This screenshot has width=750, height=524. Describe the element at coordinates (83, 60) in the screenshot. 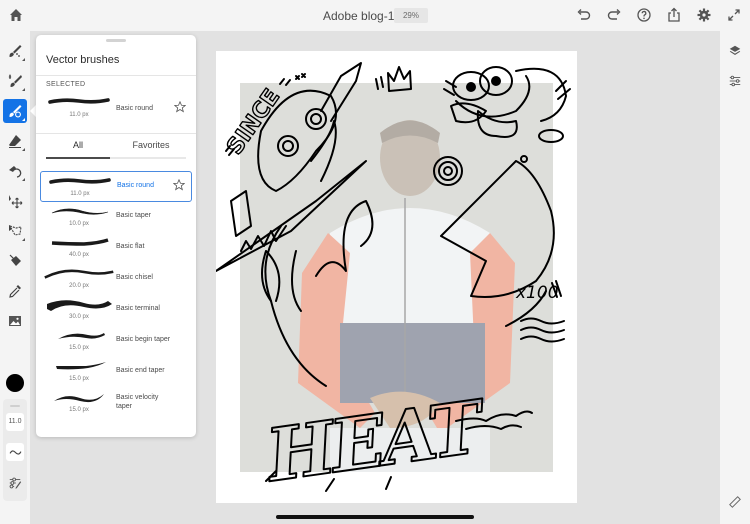

I see `panel-title: Vector brushes` at that location.